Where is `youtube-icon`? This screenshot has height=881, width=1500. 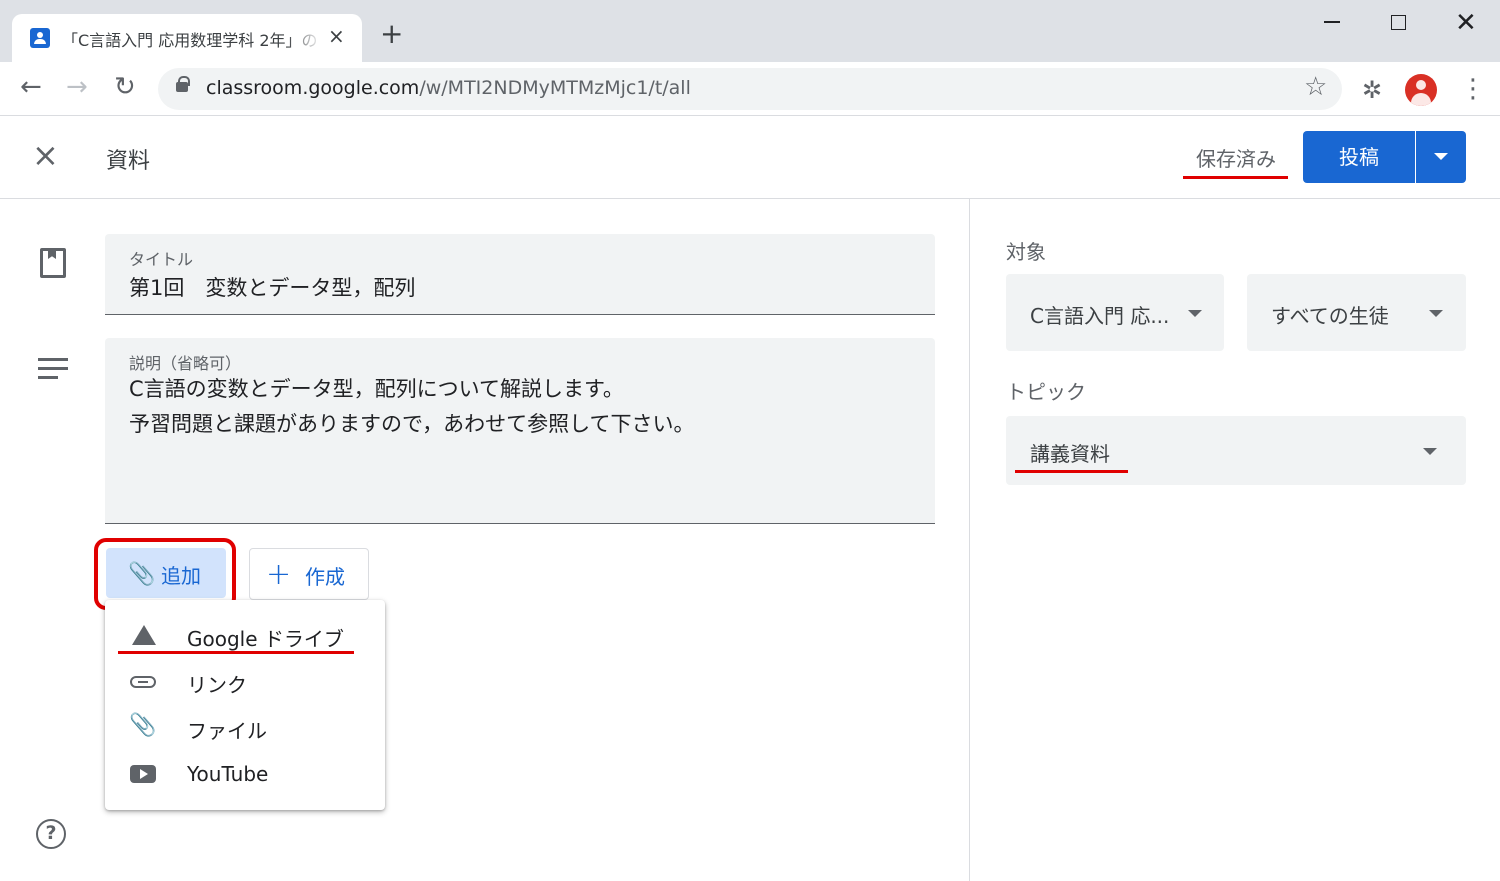
youtube-icon is located at coordinates (143, 774).